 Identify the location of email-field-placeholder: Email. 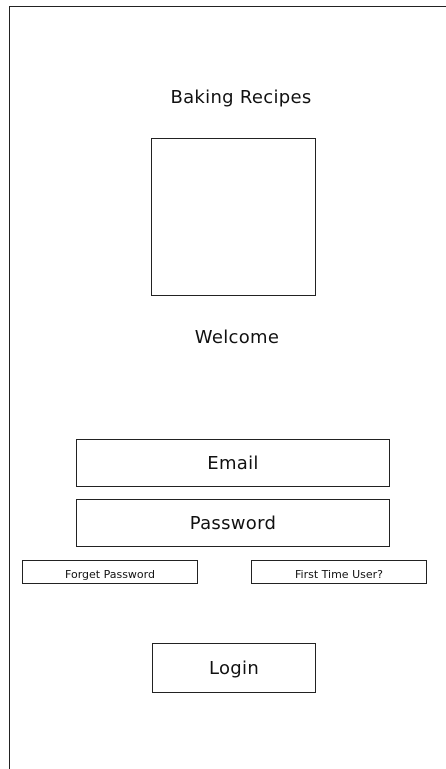
(233, 463).